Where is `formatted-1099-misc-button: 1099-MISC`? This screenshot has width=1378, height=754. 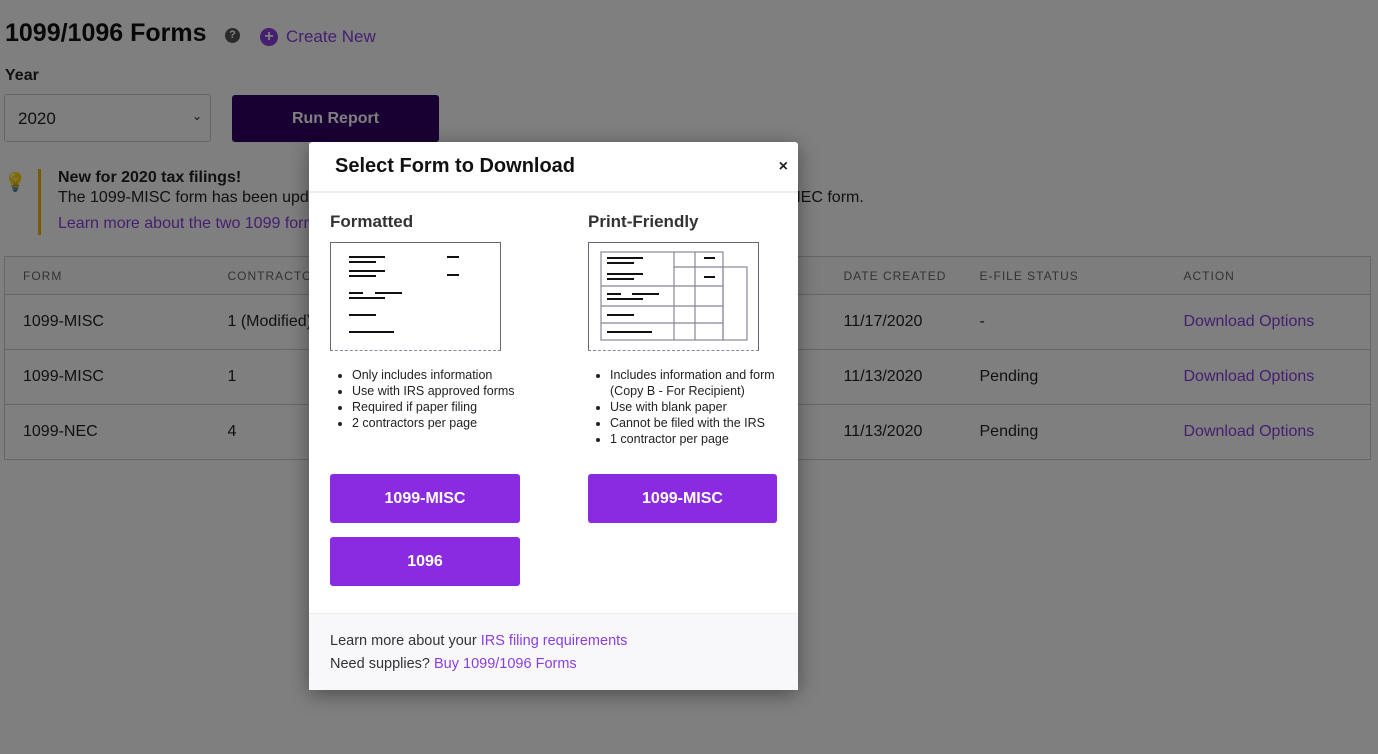 formatted-1099-misc-button: 1099-MISC is located at coordinates (425, 498).